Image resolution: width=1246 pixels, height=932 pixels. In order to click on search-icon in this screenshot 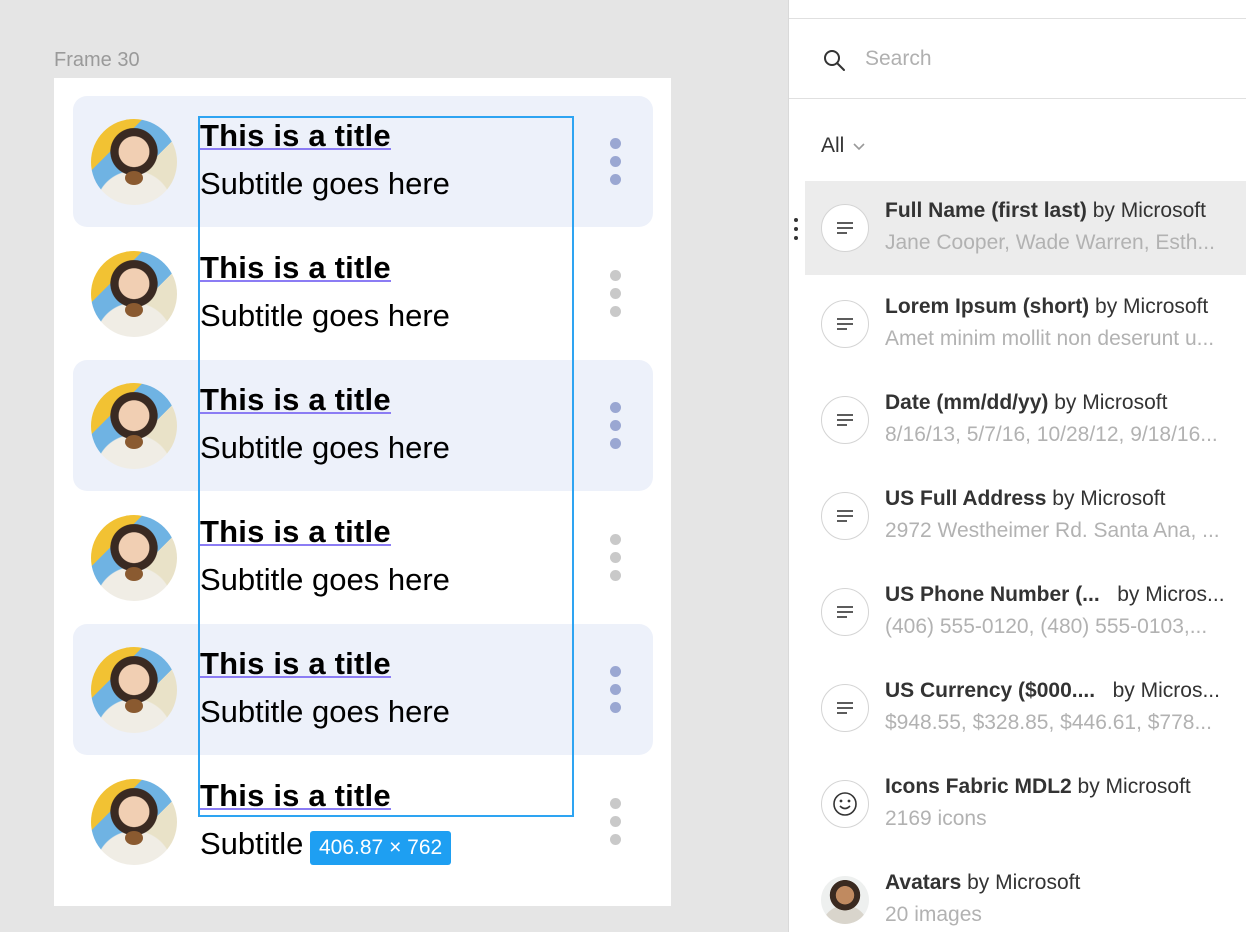, I will do `click(834, 60)`.